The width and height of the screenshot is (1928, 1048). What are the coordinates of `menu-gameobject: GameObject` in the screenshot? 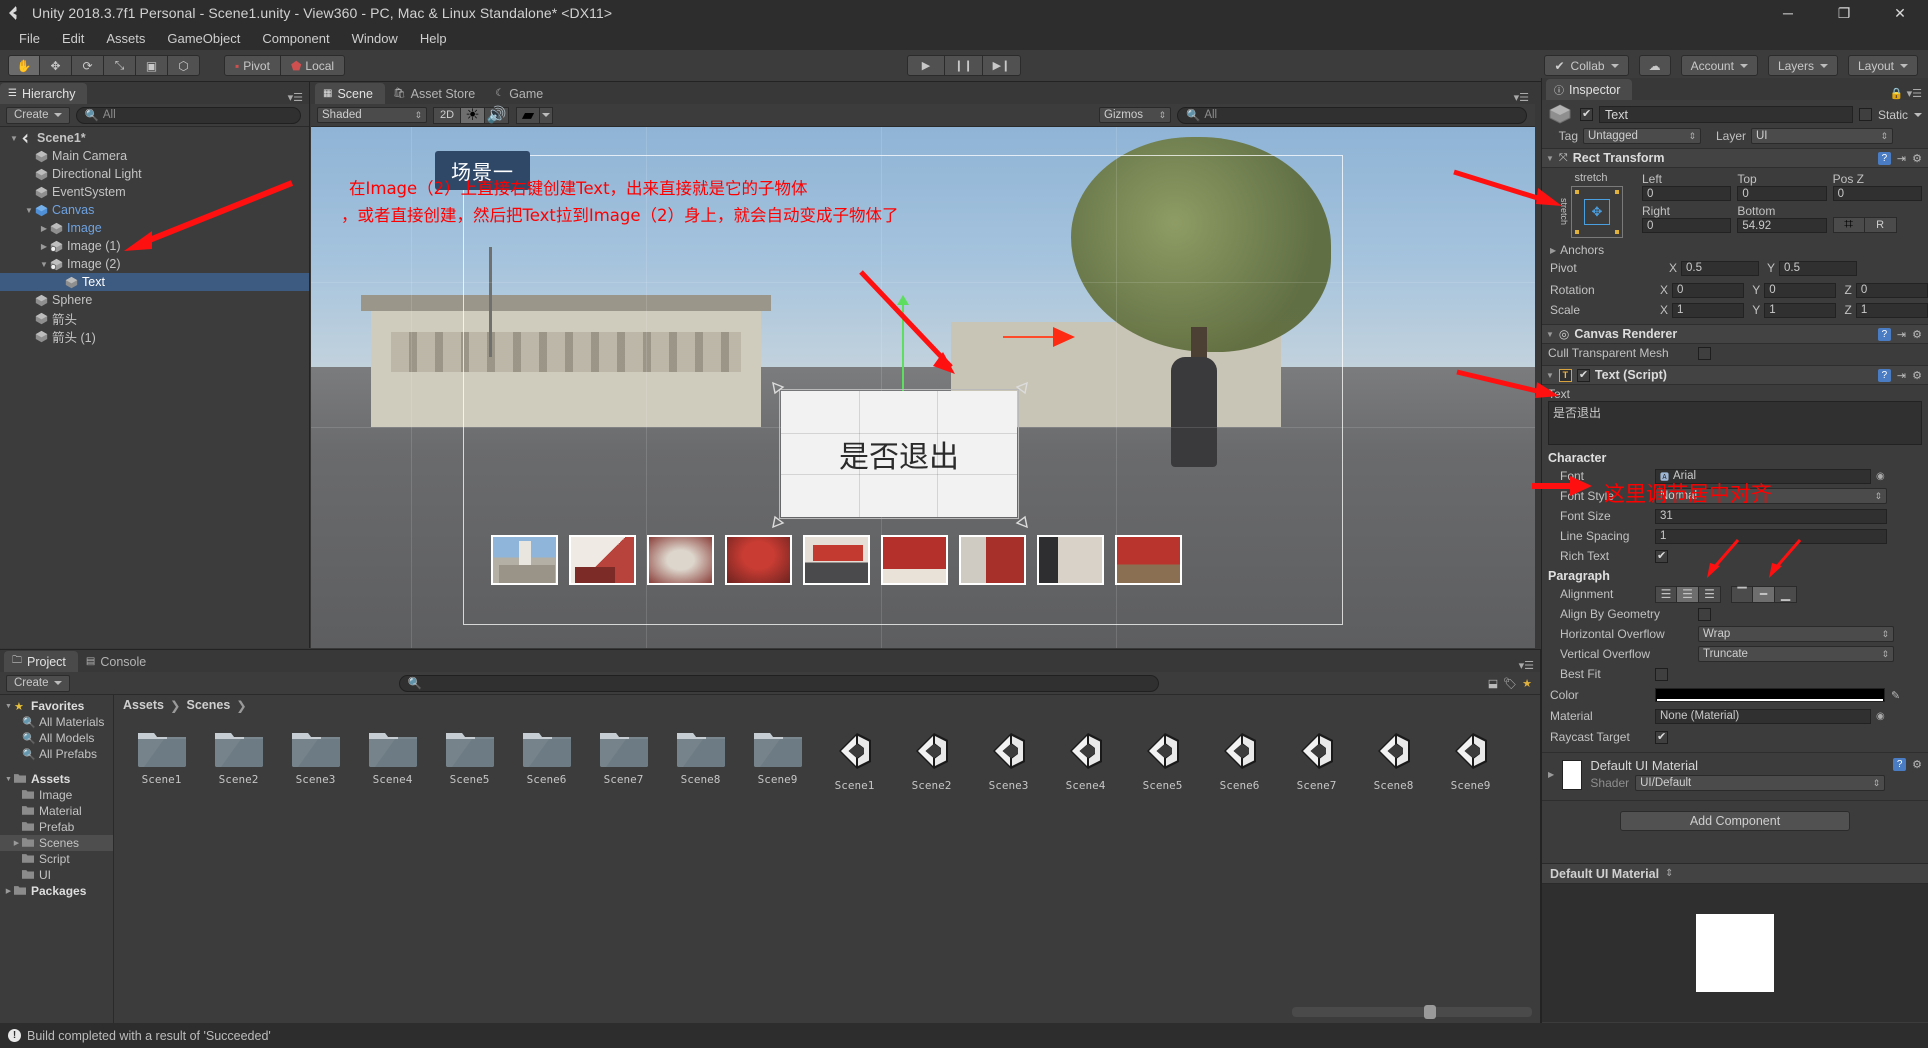 It's located at (203, 38).